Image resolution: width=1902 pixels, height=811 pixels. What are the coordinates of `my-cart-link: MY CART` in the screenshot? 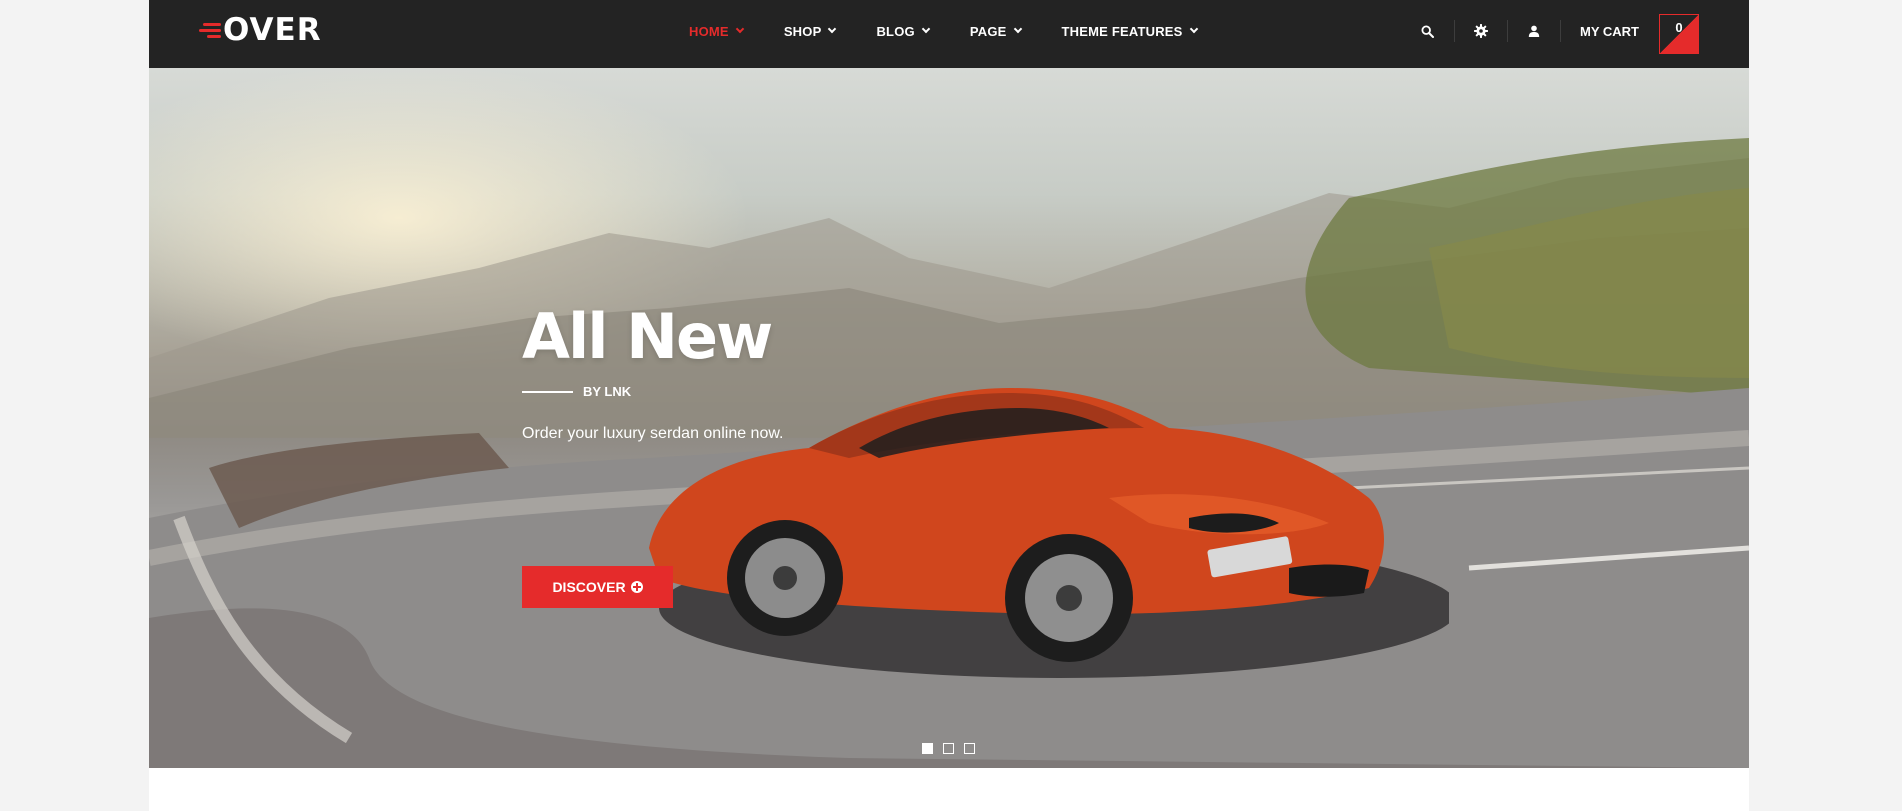 It's located at (1609, 31).